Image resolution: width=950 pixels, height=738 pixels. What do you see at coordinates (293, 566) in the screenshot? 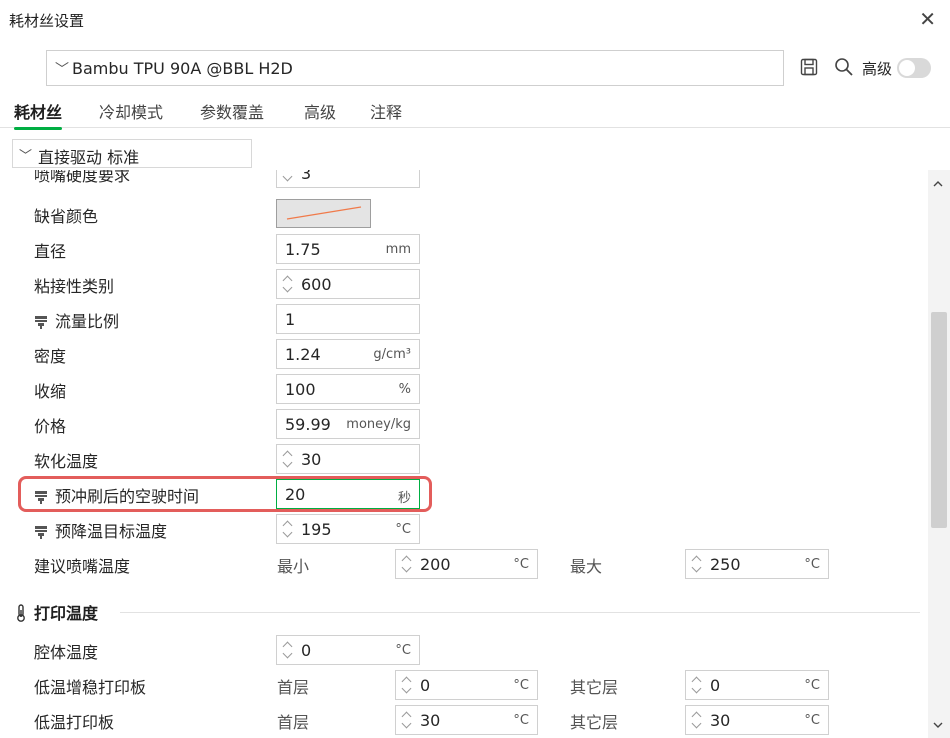
I see `label-min: 最小` at bounding box center [293, 566].